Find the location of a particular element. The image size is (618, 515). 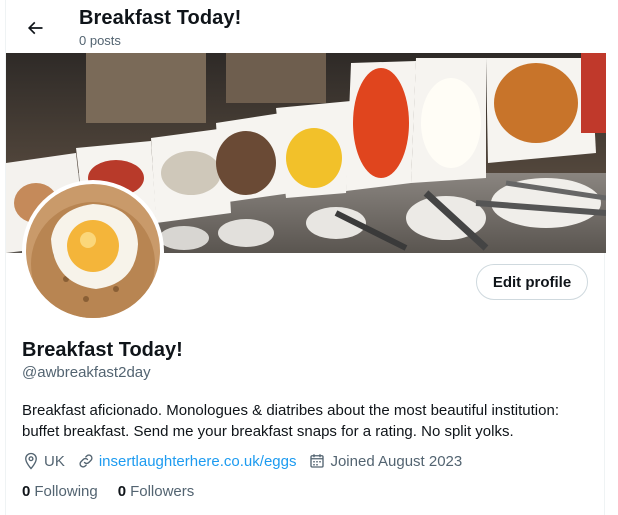

following-link: 0 Following is located at coordinates (60, 491).